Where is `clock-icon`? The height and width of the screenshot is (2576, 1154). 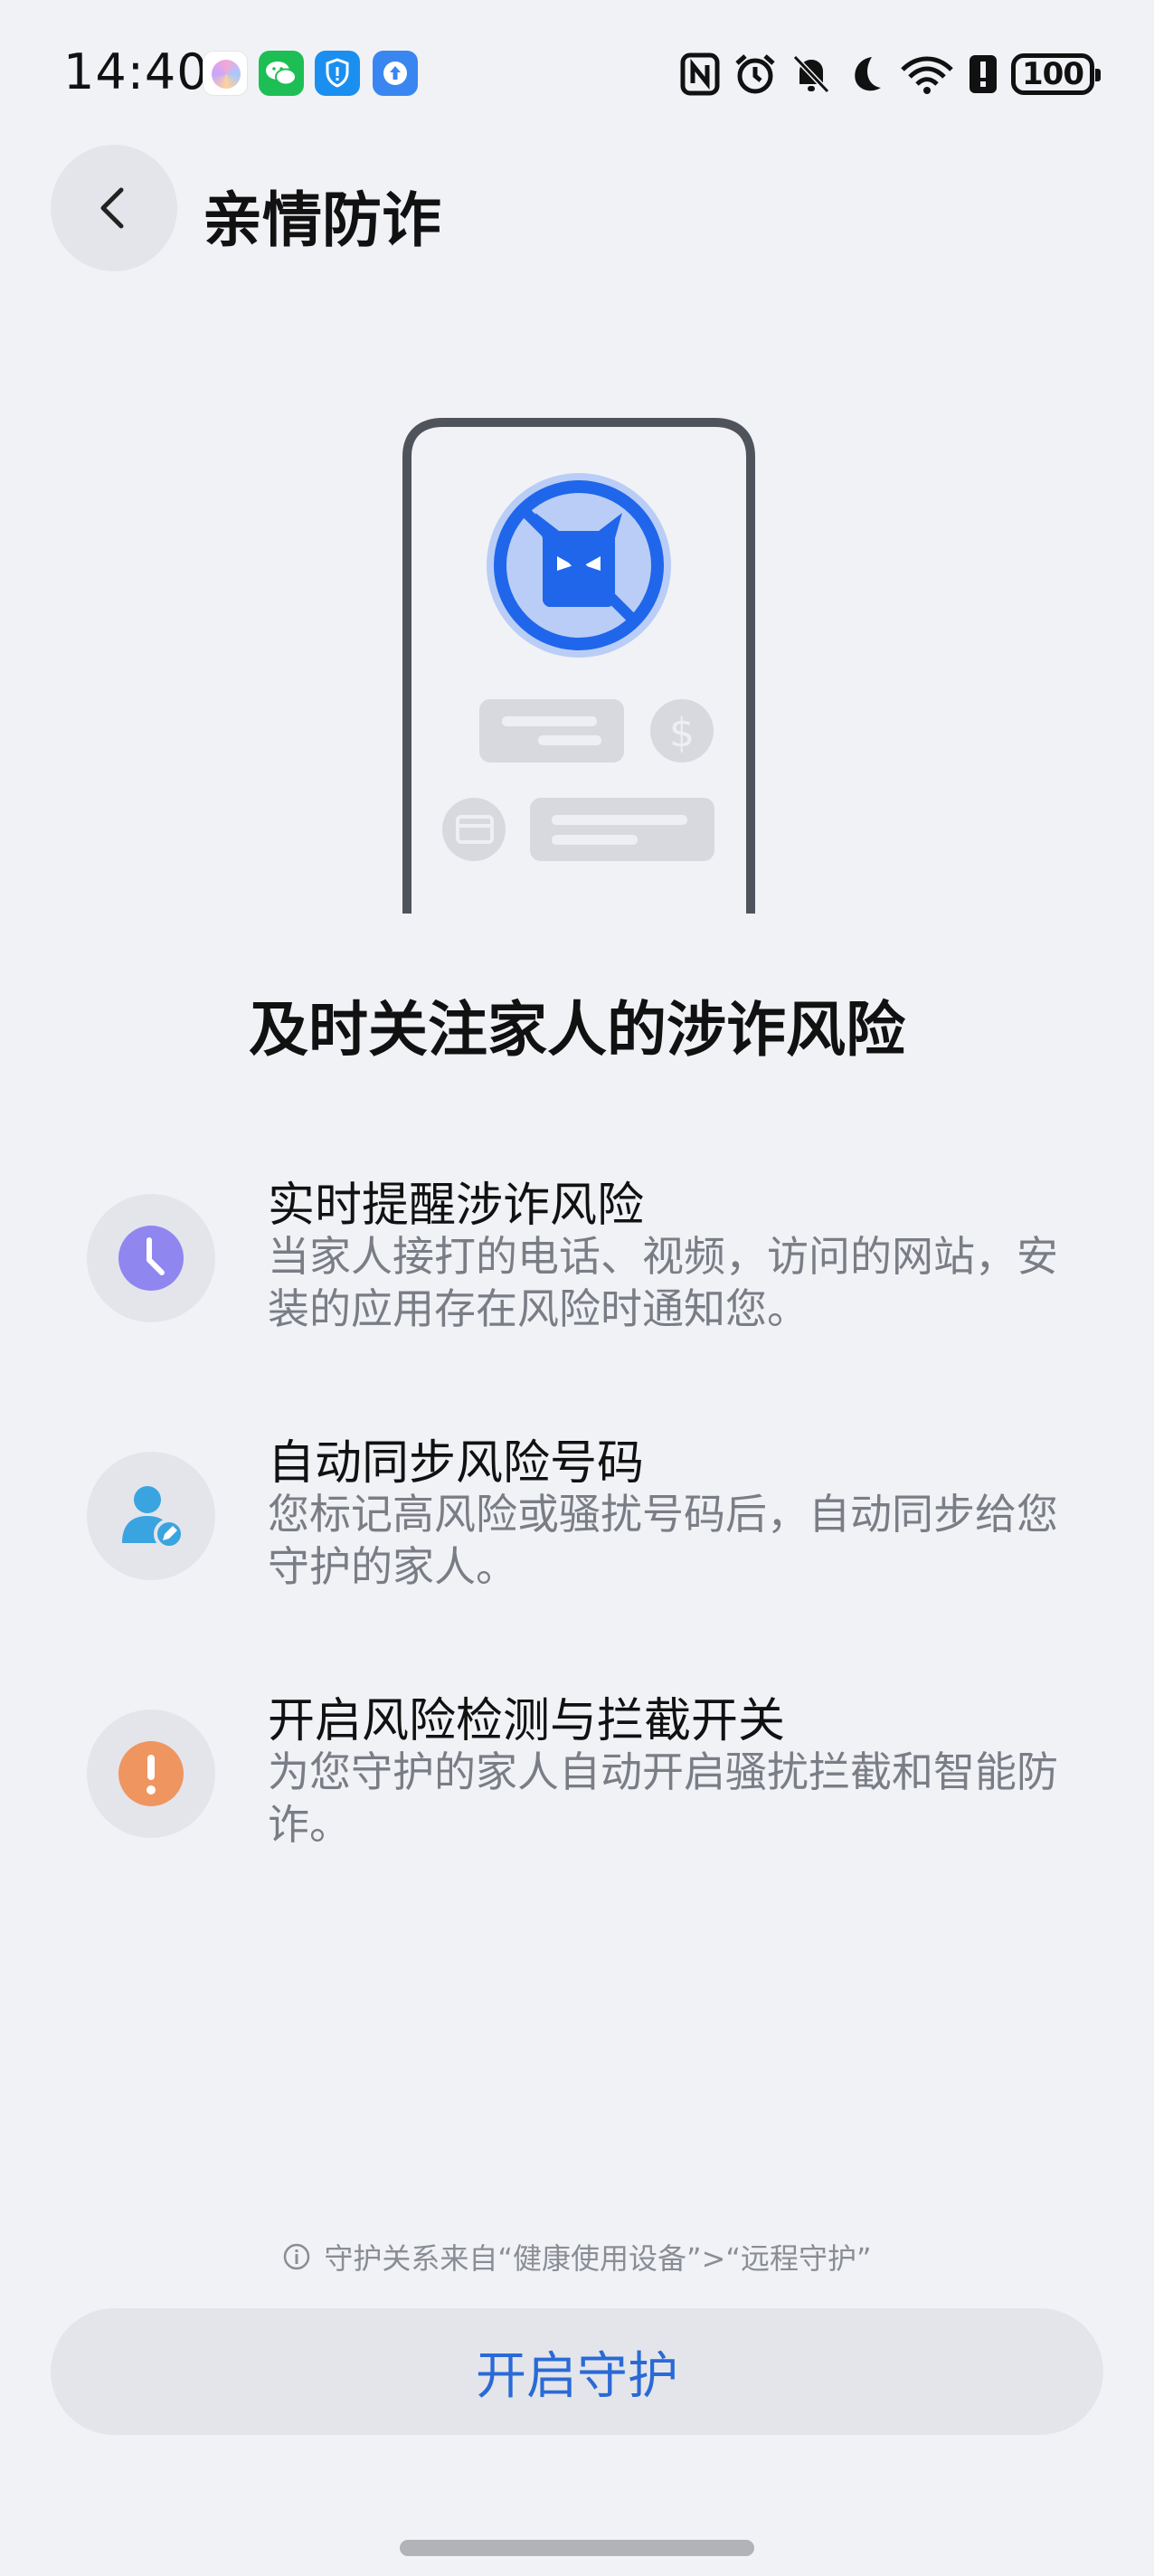
clock-icon is located at coordinates (151, 1259).